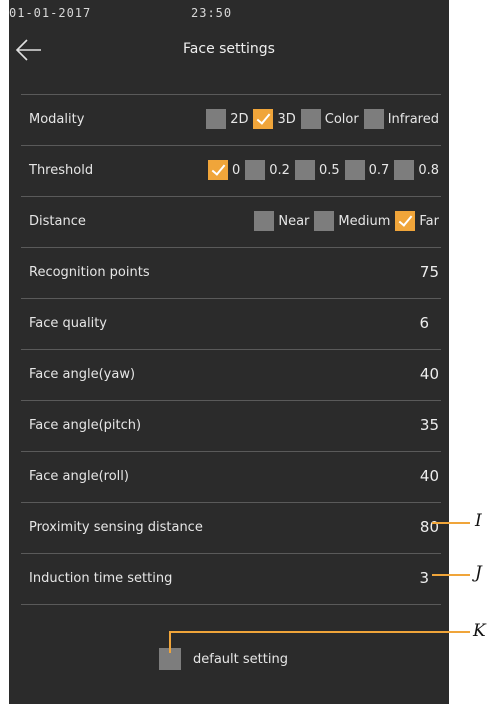  I want to click on option-label: Near, so click(294, 221).